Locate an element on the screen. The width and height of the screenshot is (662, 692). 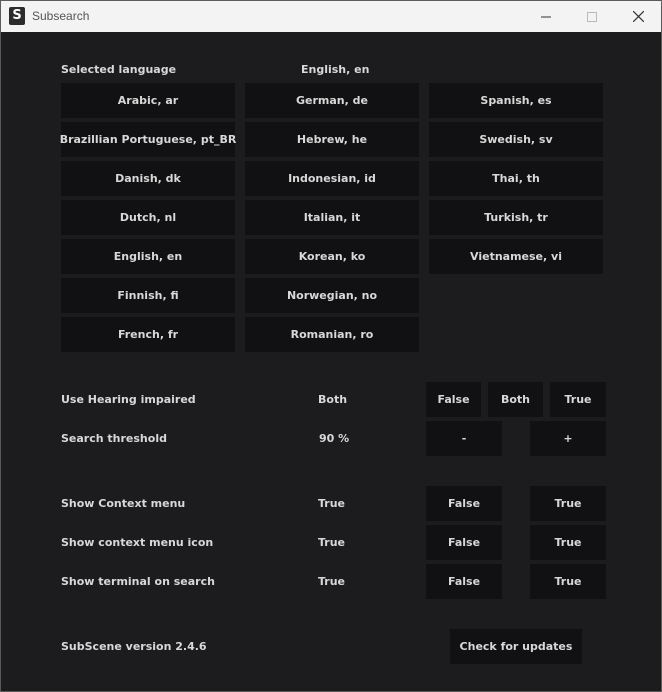
minimize-icon is located at coordinates (546, 16).